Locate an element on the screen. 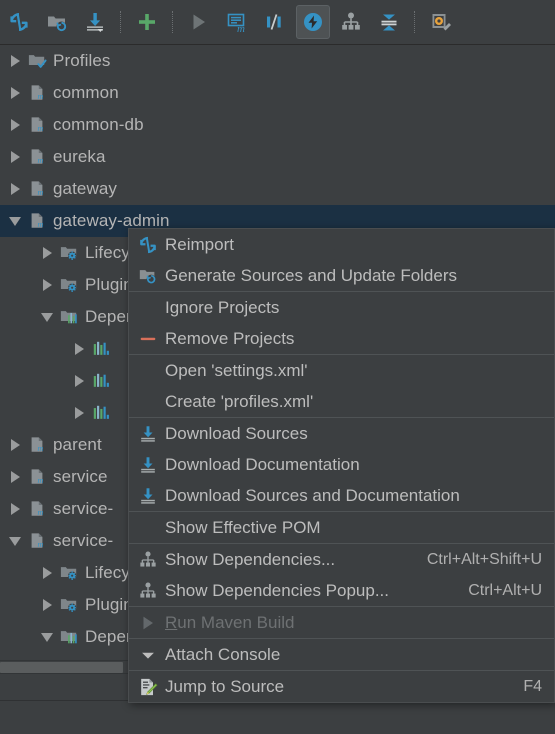  menu-item-download-documentation: Download Documentation is located at coordinates (341, 464).